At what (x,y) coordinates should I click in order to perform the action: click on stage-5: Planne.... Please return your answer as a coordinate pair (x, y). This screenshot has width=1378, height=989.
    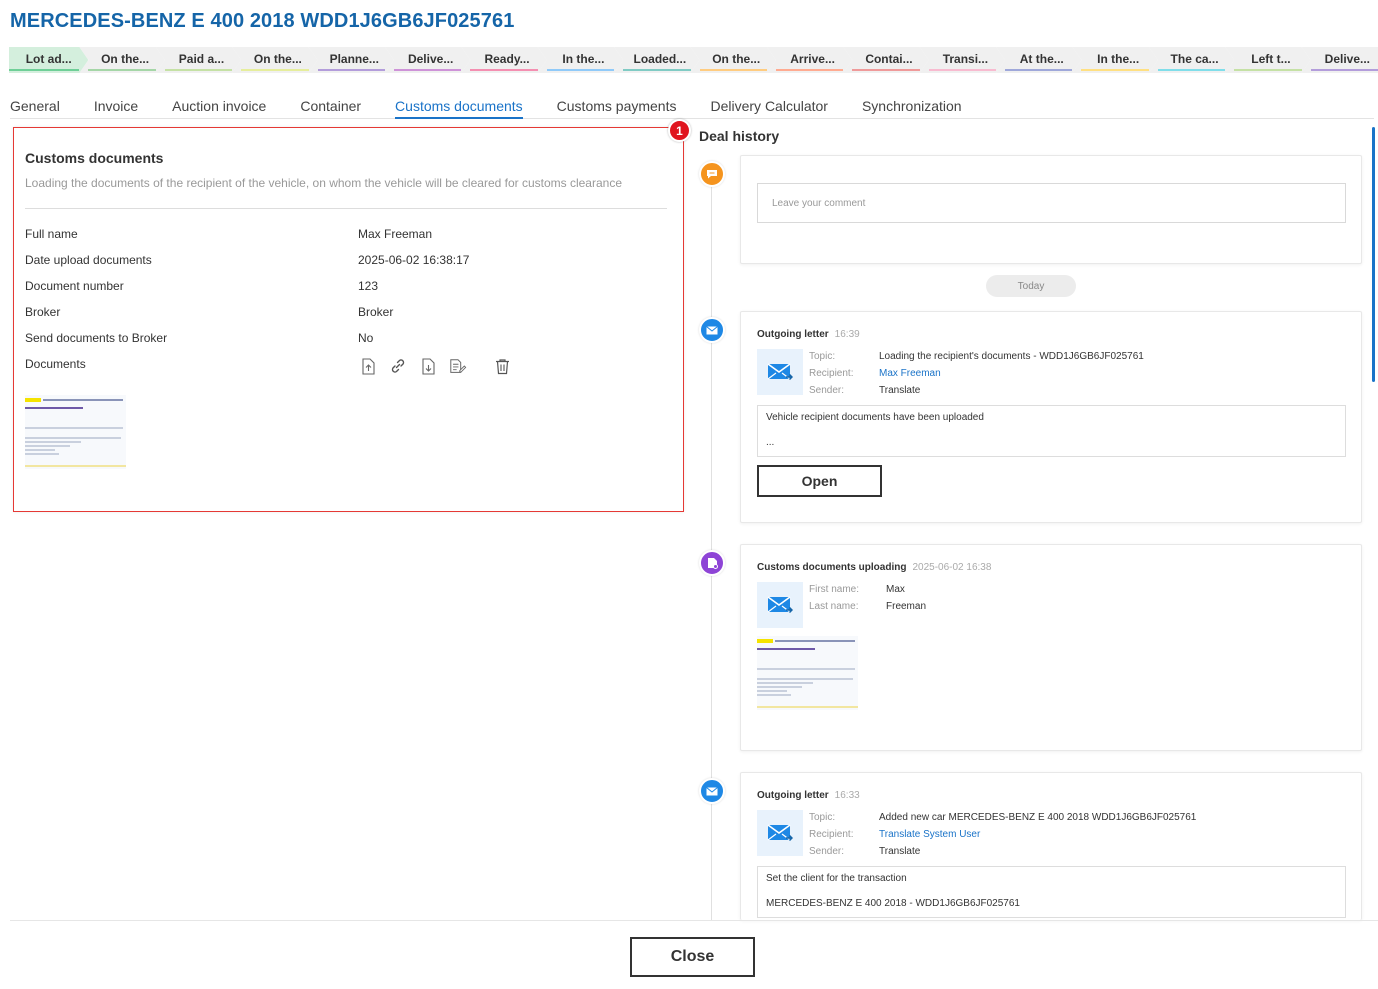
    Looking at the image, I should click on (351, 60).